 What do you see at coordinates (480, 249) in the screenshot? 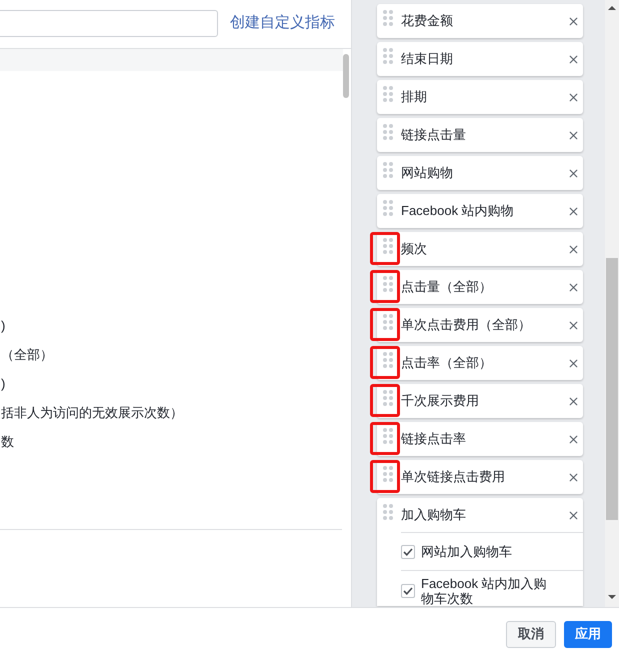
I see `column-card: 频次` at bounding box center [480, 249].